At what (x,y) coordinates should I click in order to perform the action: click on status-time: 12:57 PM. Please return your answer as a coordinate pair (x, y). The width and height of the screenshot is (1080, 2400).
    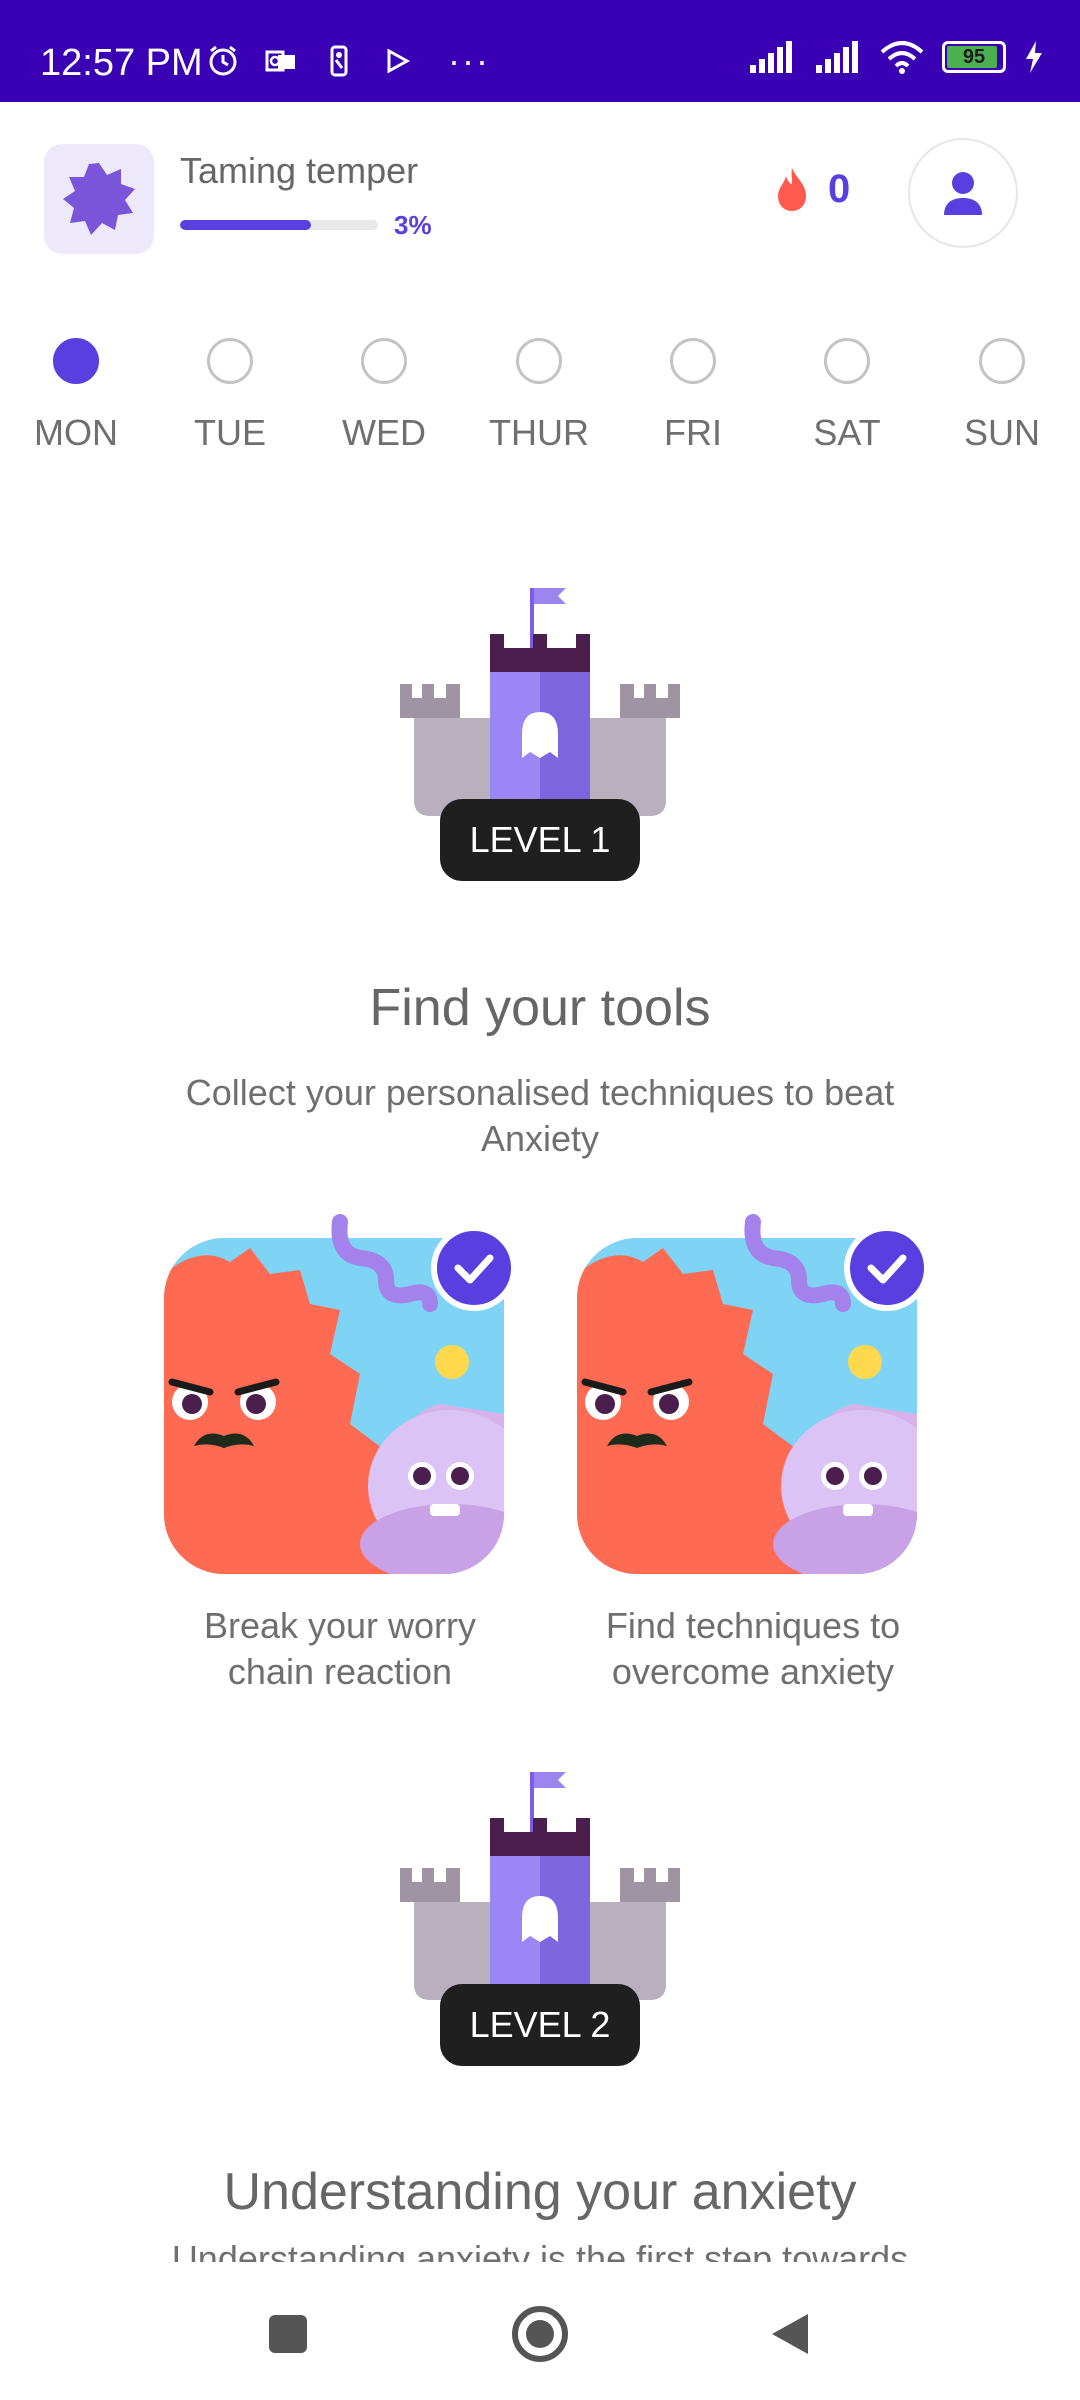
    Looking at the image, I should click on (121, 63).